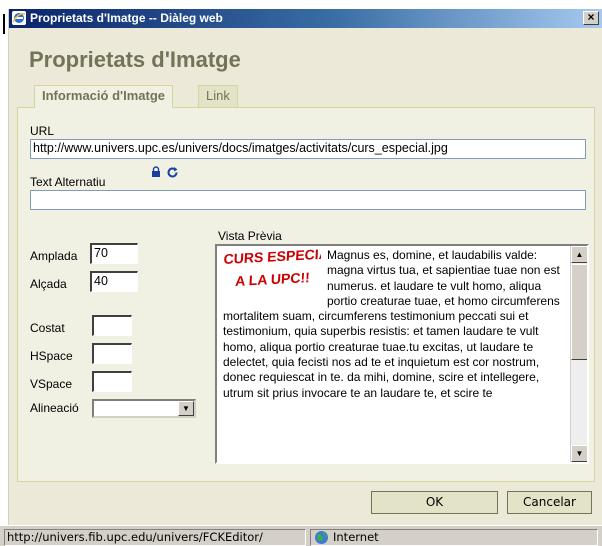 The width and height of the screenshot is (602, 546). Describe the element at coordinates (356, 537) in the screenshot. I see `zone-label: Internet` at that location.